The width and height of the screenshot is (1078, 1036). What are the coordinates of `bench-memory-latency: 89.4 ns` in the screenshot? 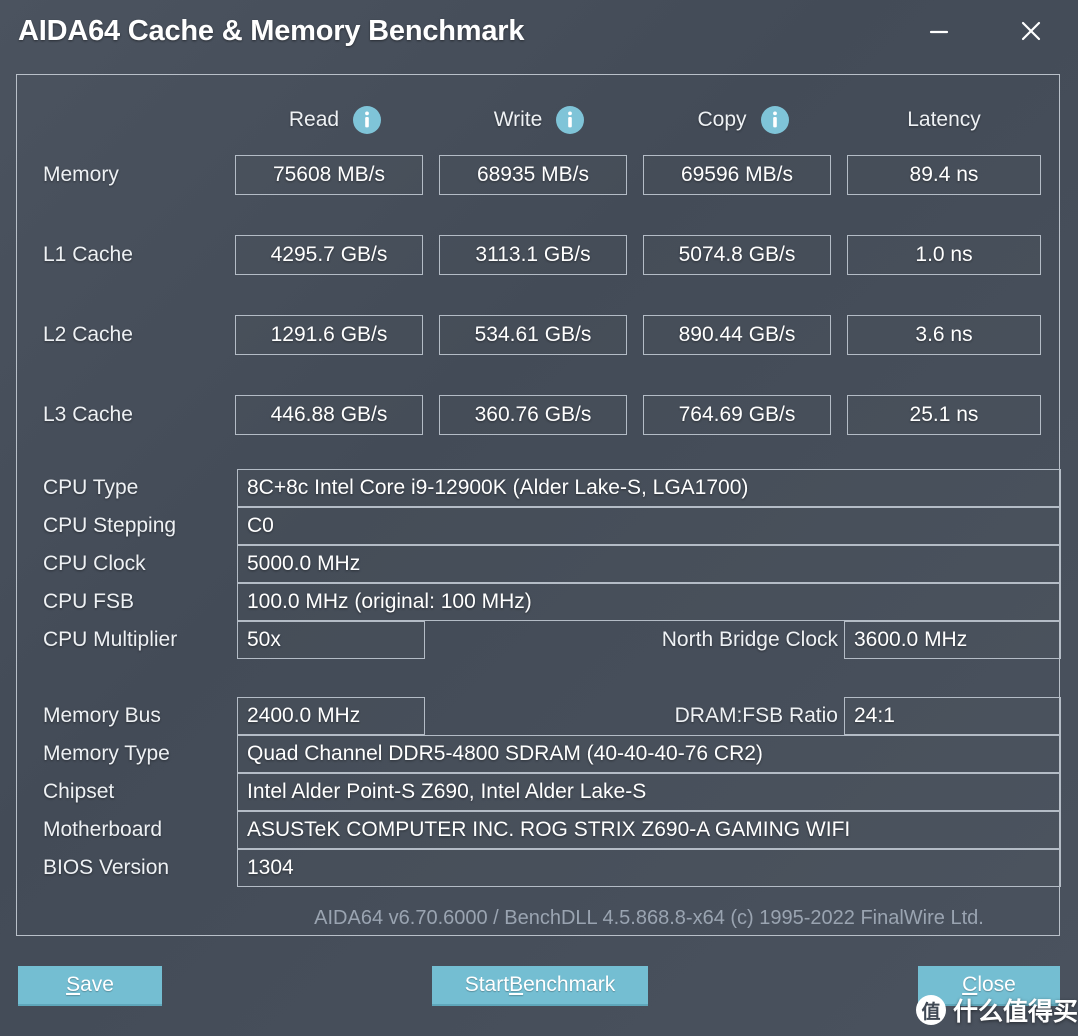 It's located at (944, 175).